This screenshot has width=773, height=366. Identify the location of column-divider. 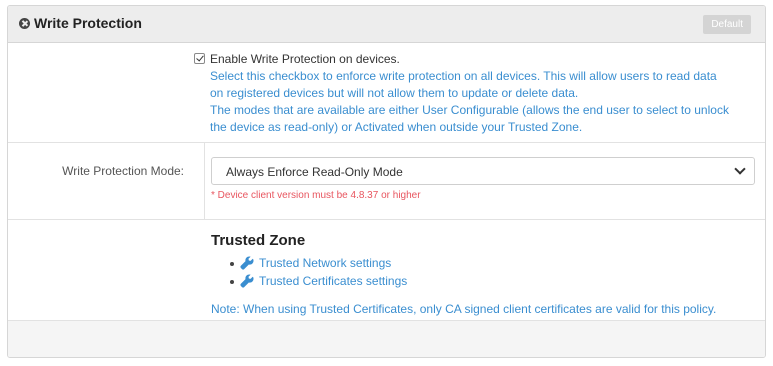
(204, 181).